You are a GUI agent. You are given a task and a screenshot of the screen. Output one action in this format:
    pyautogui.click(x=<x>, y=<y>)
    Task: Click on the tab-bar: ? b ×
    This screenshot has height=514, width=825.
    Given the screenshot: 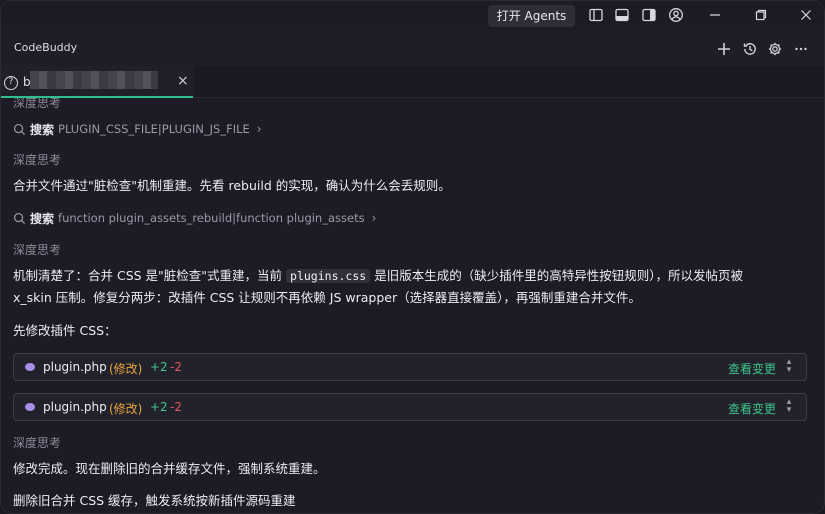 What is the action you would take?
    pyautogui.click(x=412, y=82)
    